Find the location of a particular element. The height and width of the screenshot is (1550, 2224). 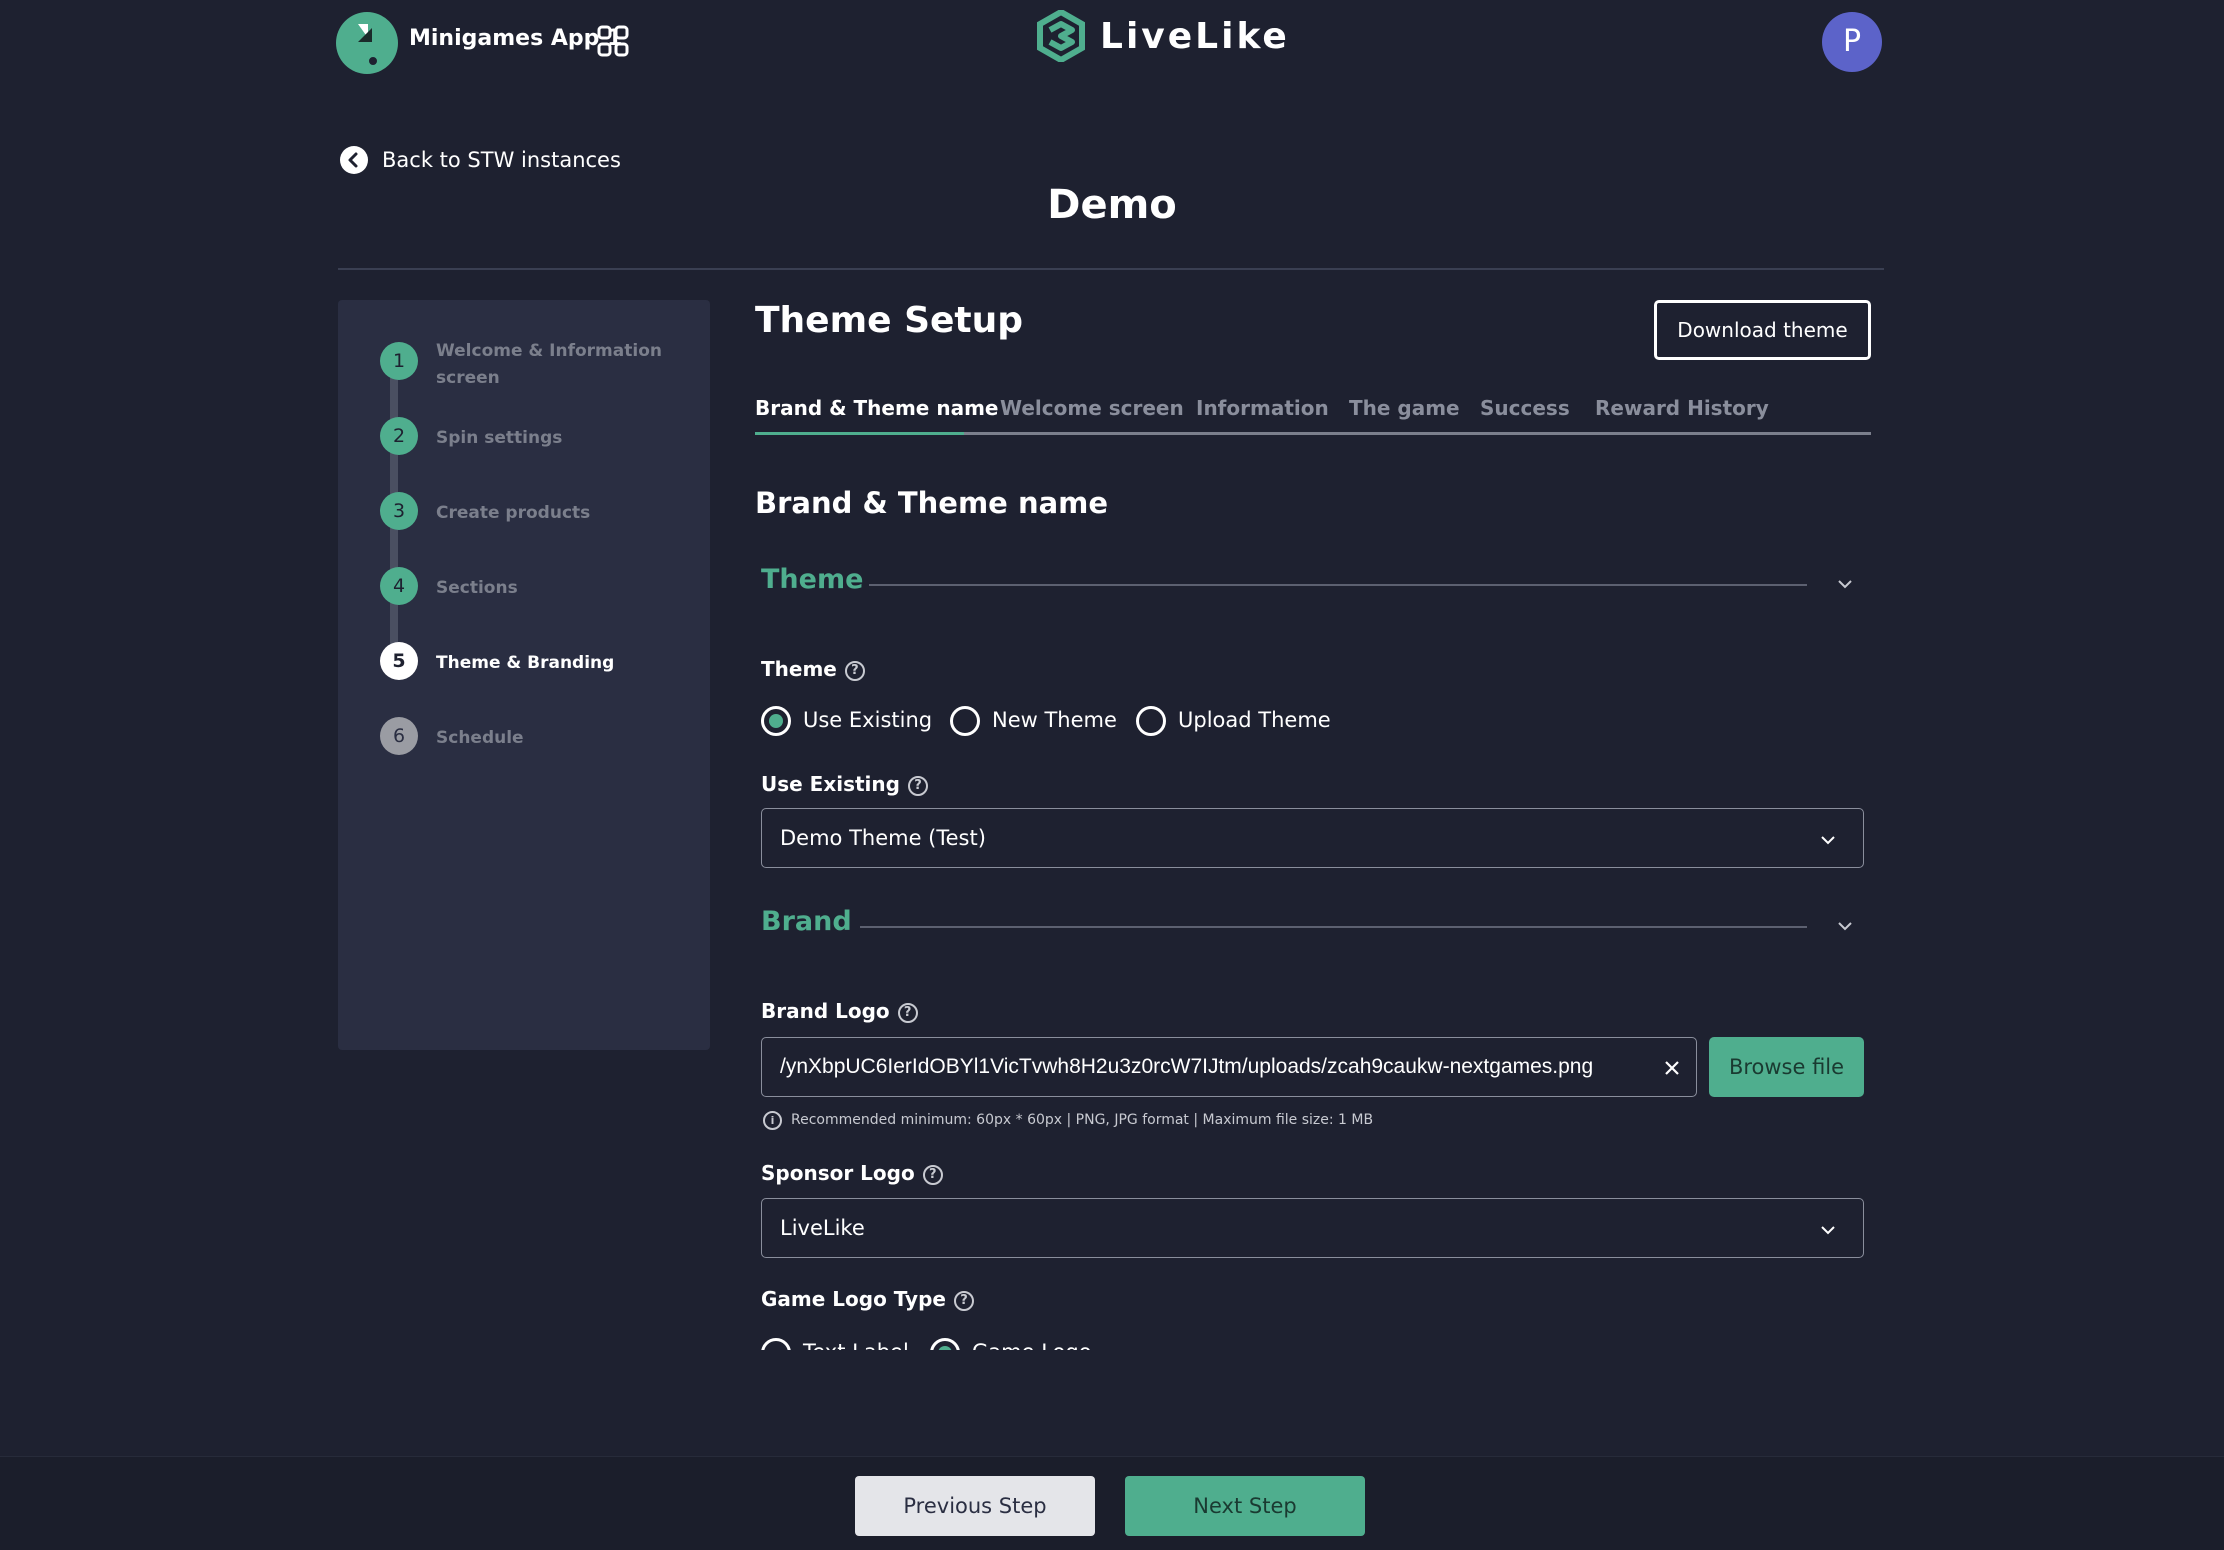

radio-game-logo: Game Logo is located at coordinates (1011, 1343).